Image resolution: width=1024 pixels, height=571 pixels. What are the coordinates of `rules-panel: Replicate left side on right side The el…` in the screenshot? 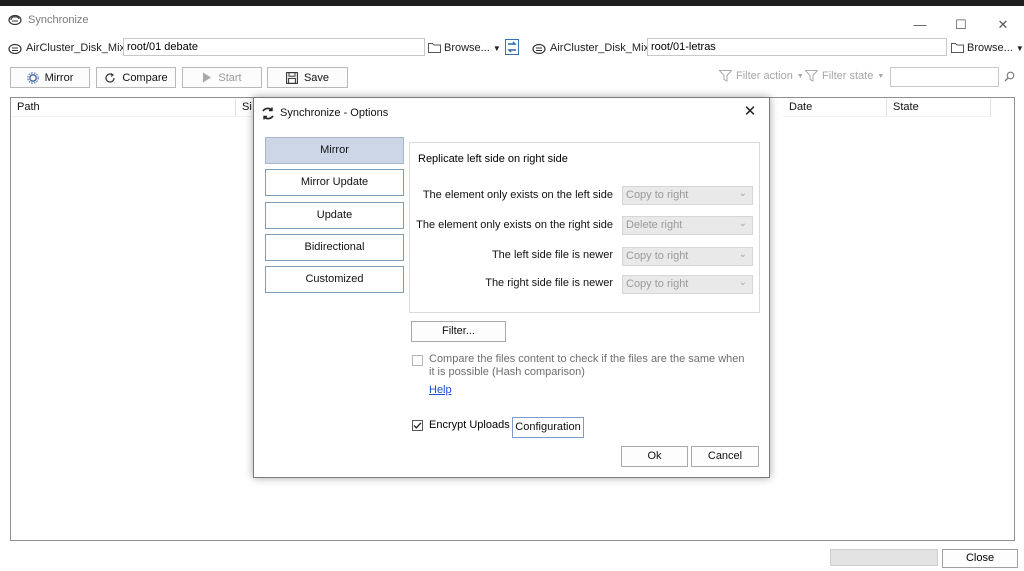 It's located at (584, 227).